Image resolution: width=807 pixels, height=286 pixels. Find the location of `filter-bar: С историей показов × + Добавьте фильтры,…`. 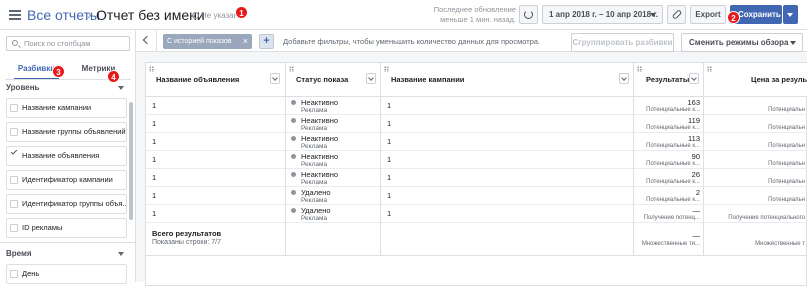

filter-bar: С историей показов × + Добавьте фильтры,… is located at coordinates (471, 41).